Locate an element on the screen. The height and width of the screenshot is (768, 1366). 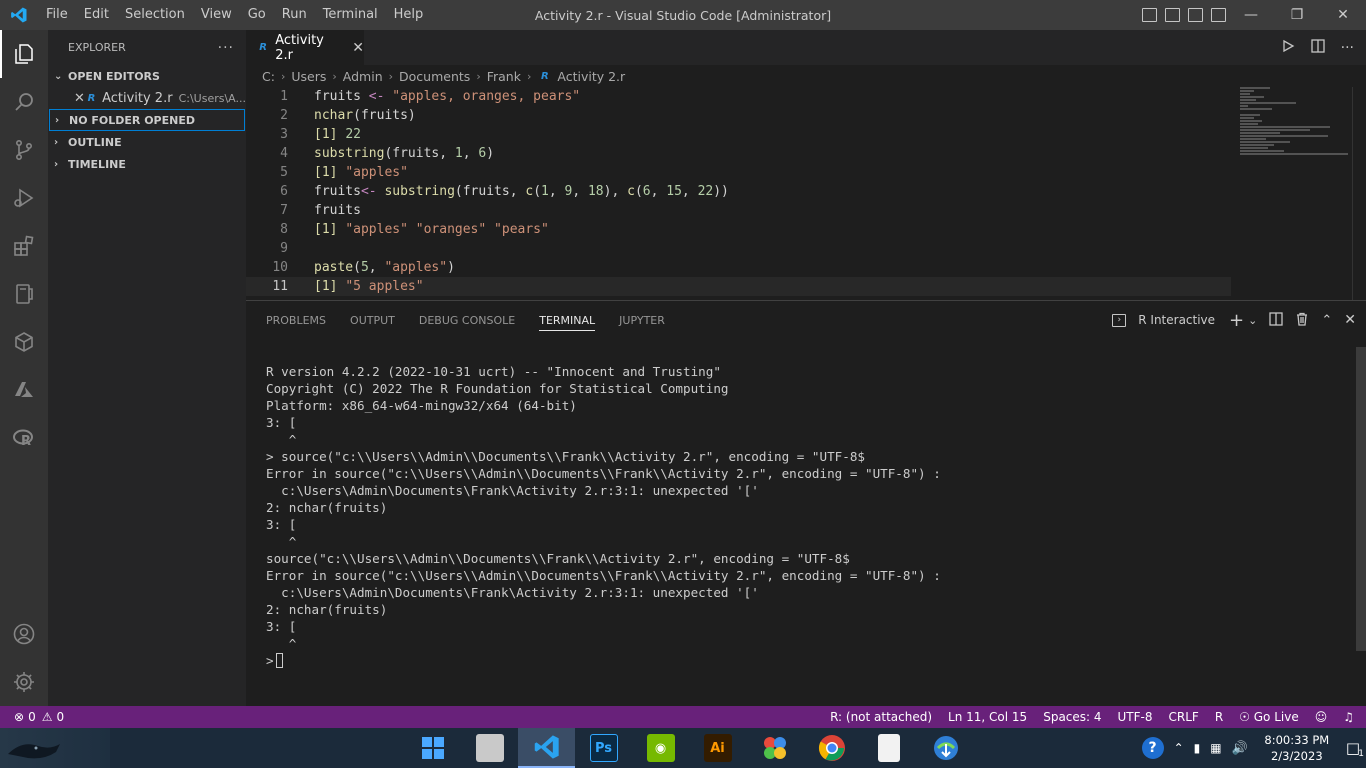
account-icon is located at coordinates (24, 634).